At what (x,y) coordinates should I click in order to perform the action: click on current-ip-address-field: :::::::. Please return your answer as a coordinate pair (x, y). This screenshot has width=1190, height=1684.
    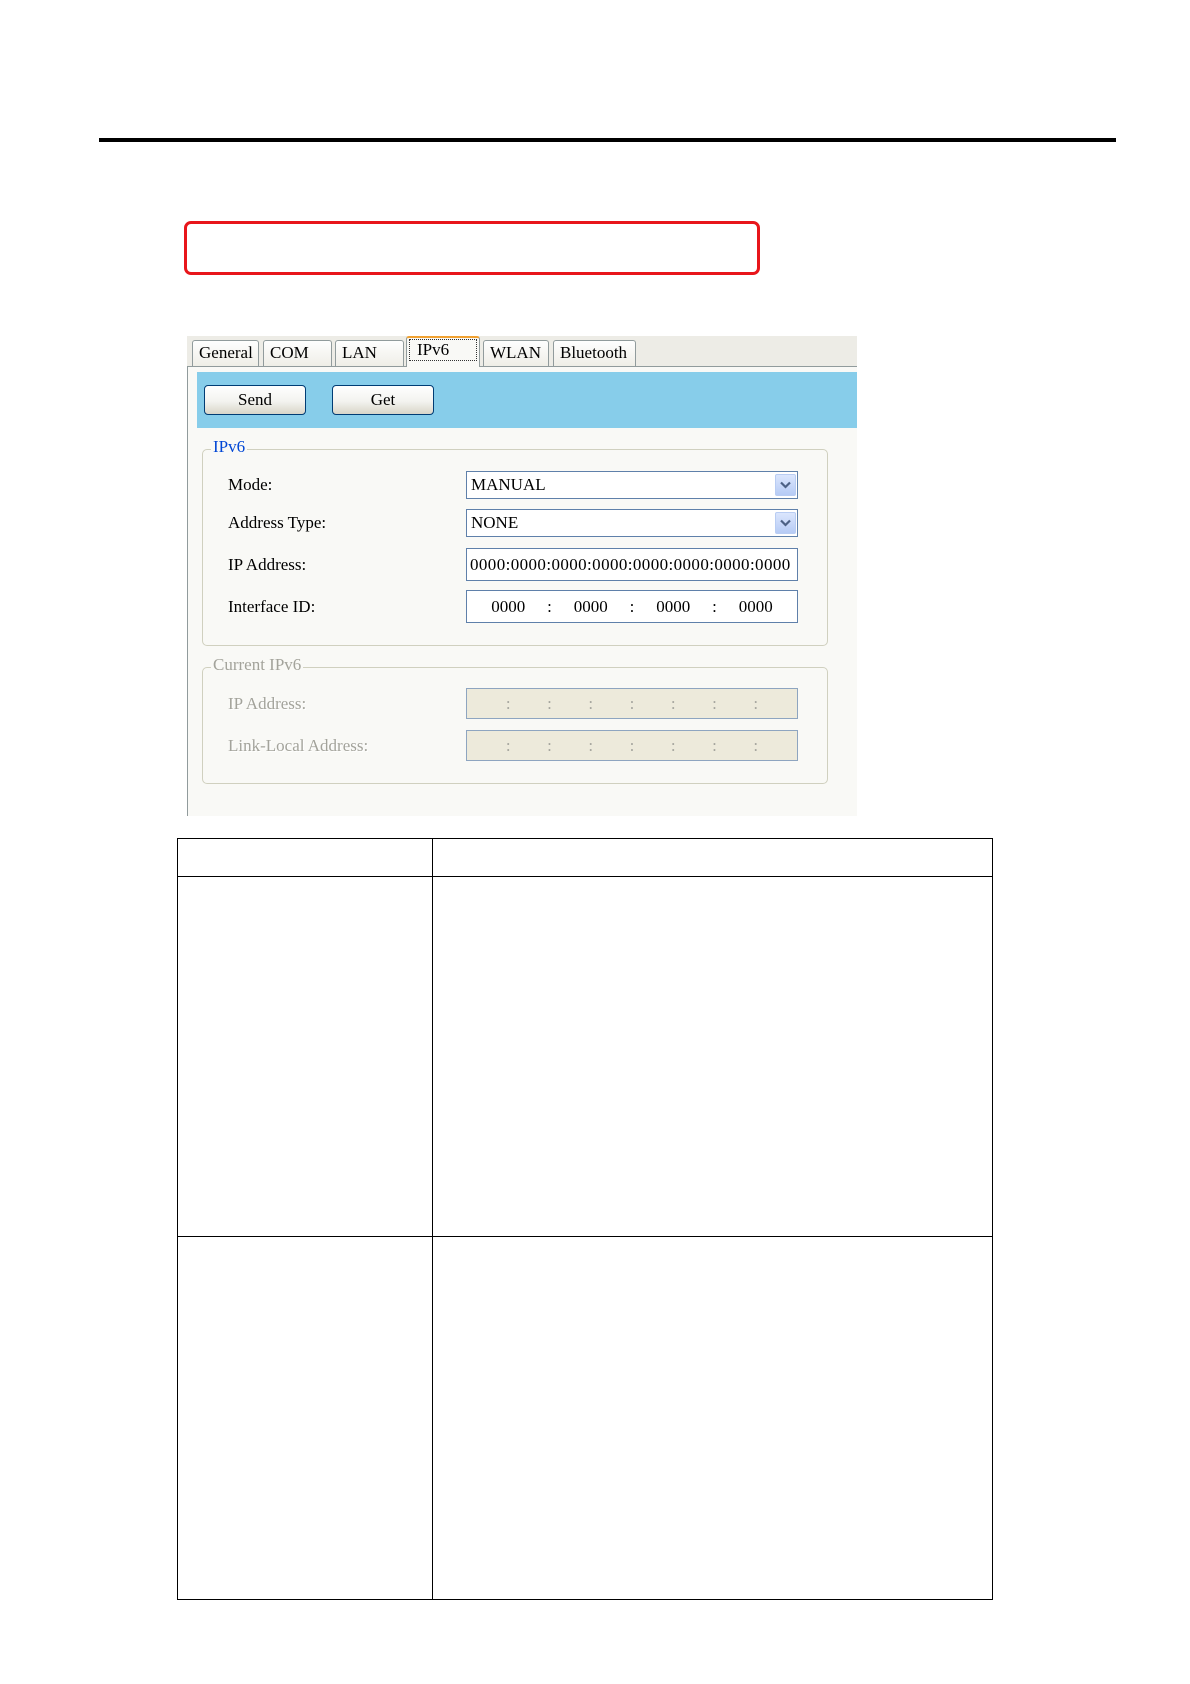
    Looking at the image, I should click on (632, 703).